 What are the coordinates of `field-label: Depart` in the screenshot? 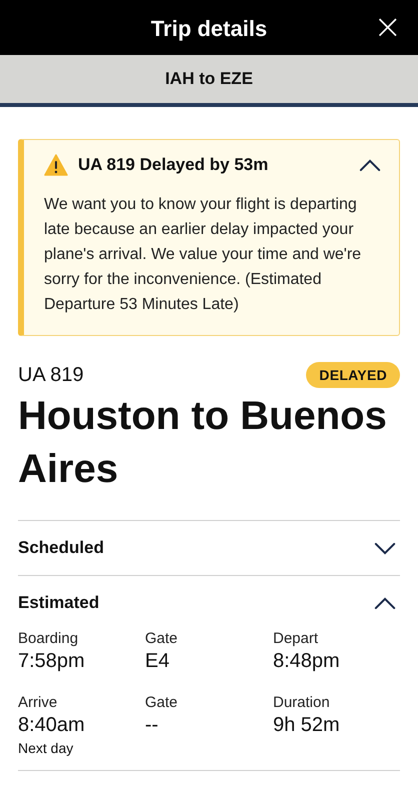 It's located at (296, 639).